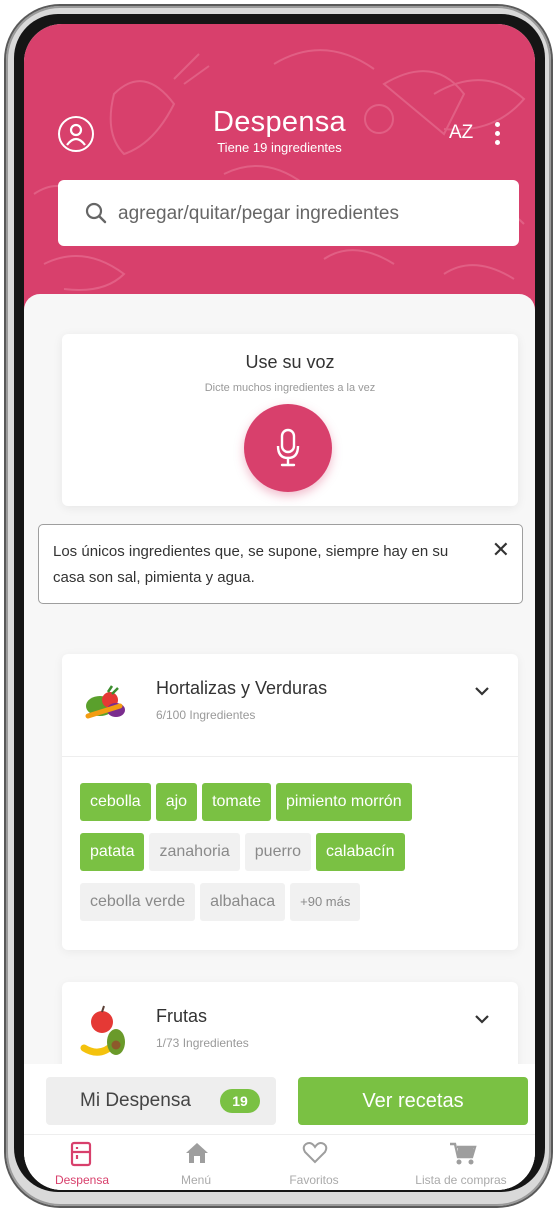 This screenshot has height=1216, width=559. Describe the element at coordinates (243, 902) in the screenshot. I see `ingredient-tag: albahaca` at that location.